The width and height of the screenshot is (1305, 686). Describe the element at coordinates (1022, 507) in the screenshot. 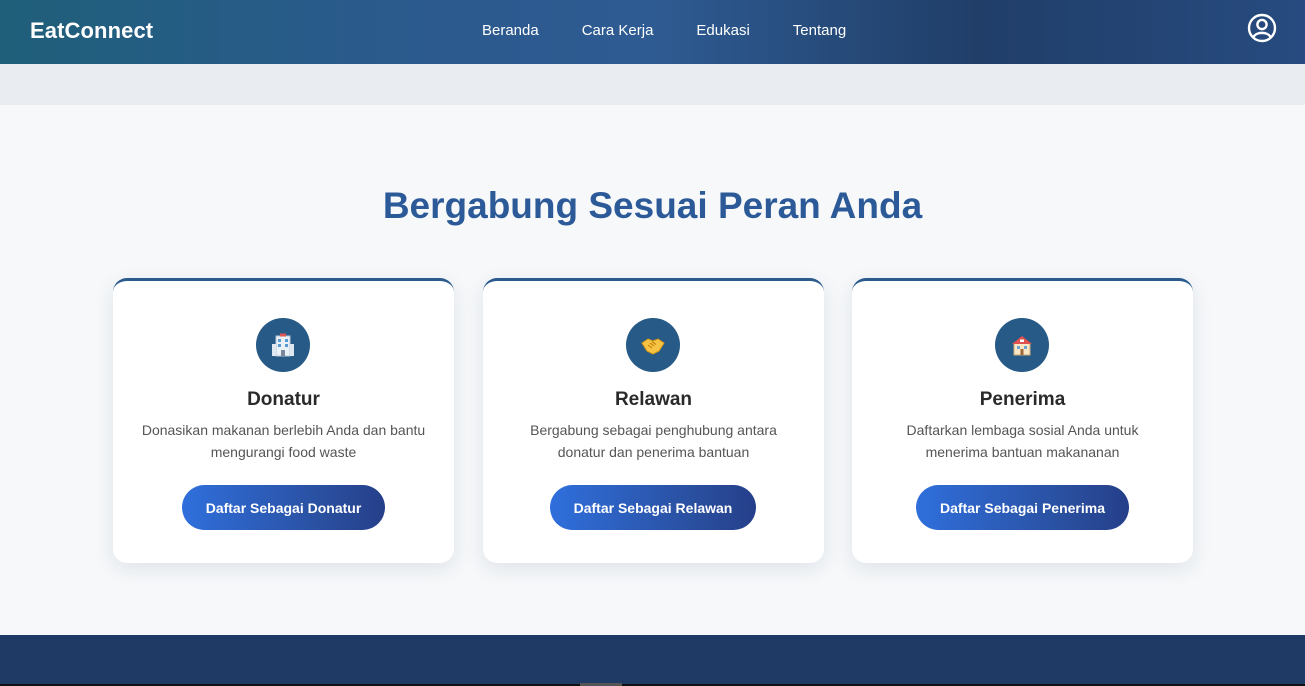

I see `register-penerima-button: Daftar Sebagai Penerima` at that location.